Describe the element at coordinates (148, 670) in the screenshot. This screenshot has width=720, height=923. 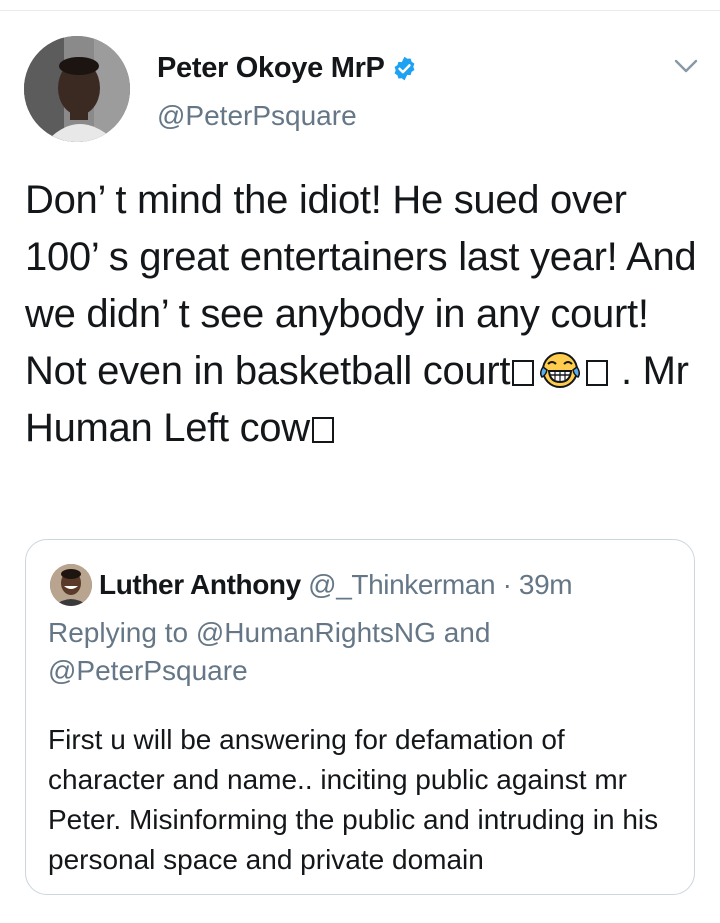
I see `mention-link: @PeterPsquare` at that location.